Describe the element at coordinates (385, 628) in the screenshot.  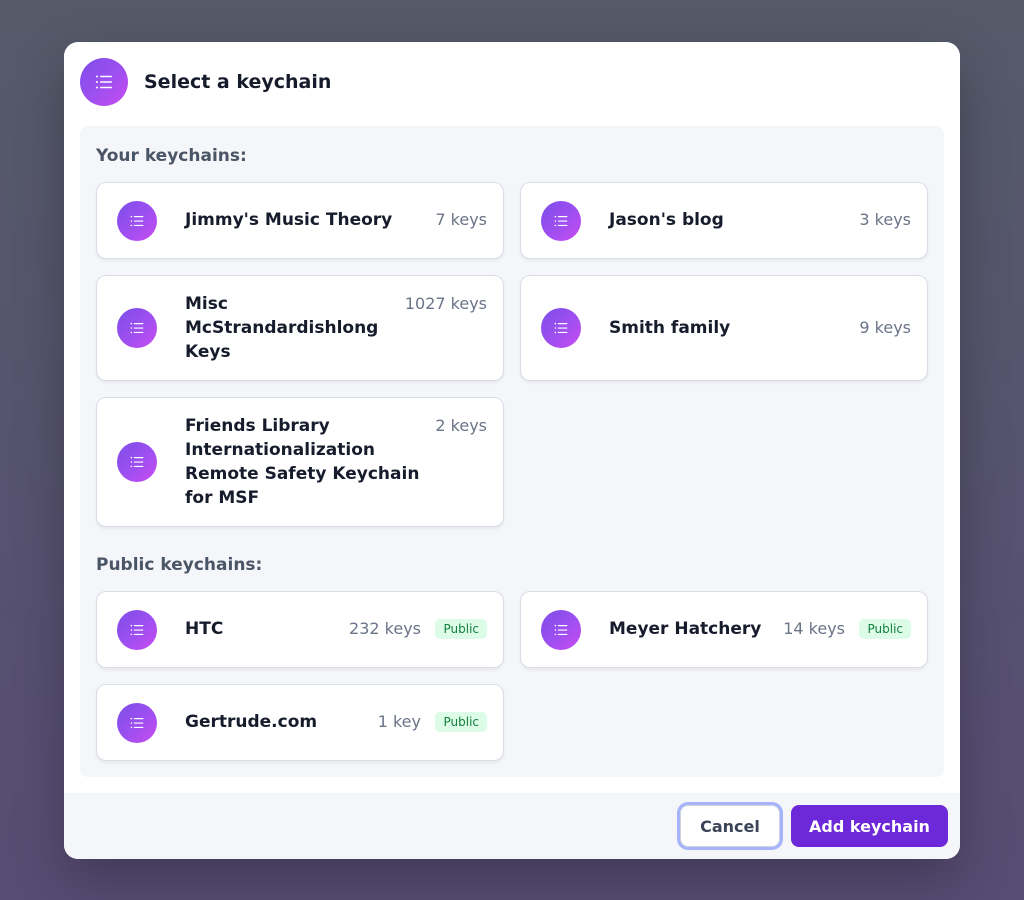
I see `key-count: 232 keys` at that location.